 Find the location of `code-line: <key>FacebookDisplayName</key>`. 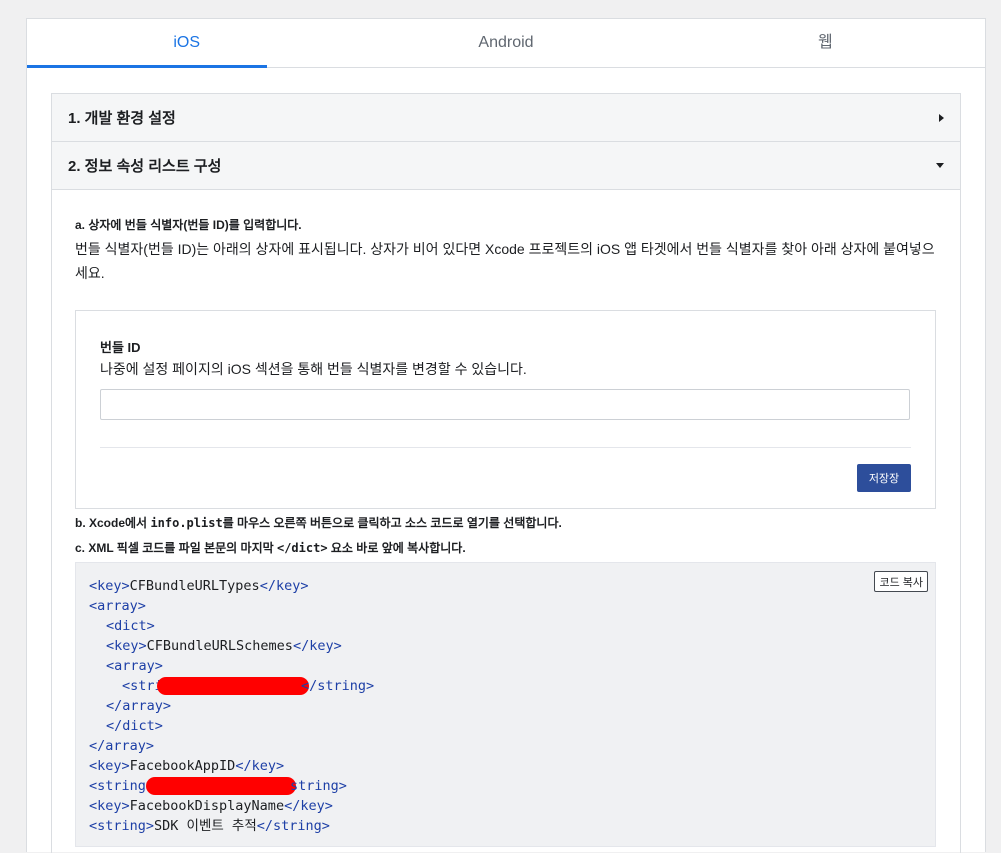

code-line: <key>FacebookDisplayName</key> is located at coordinates (211, 806).